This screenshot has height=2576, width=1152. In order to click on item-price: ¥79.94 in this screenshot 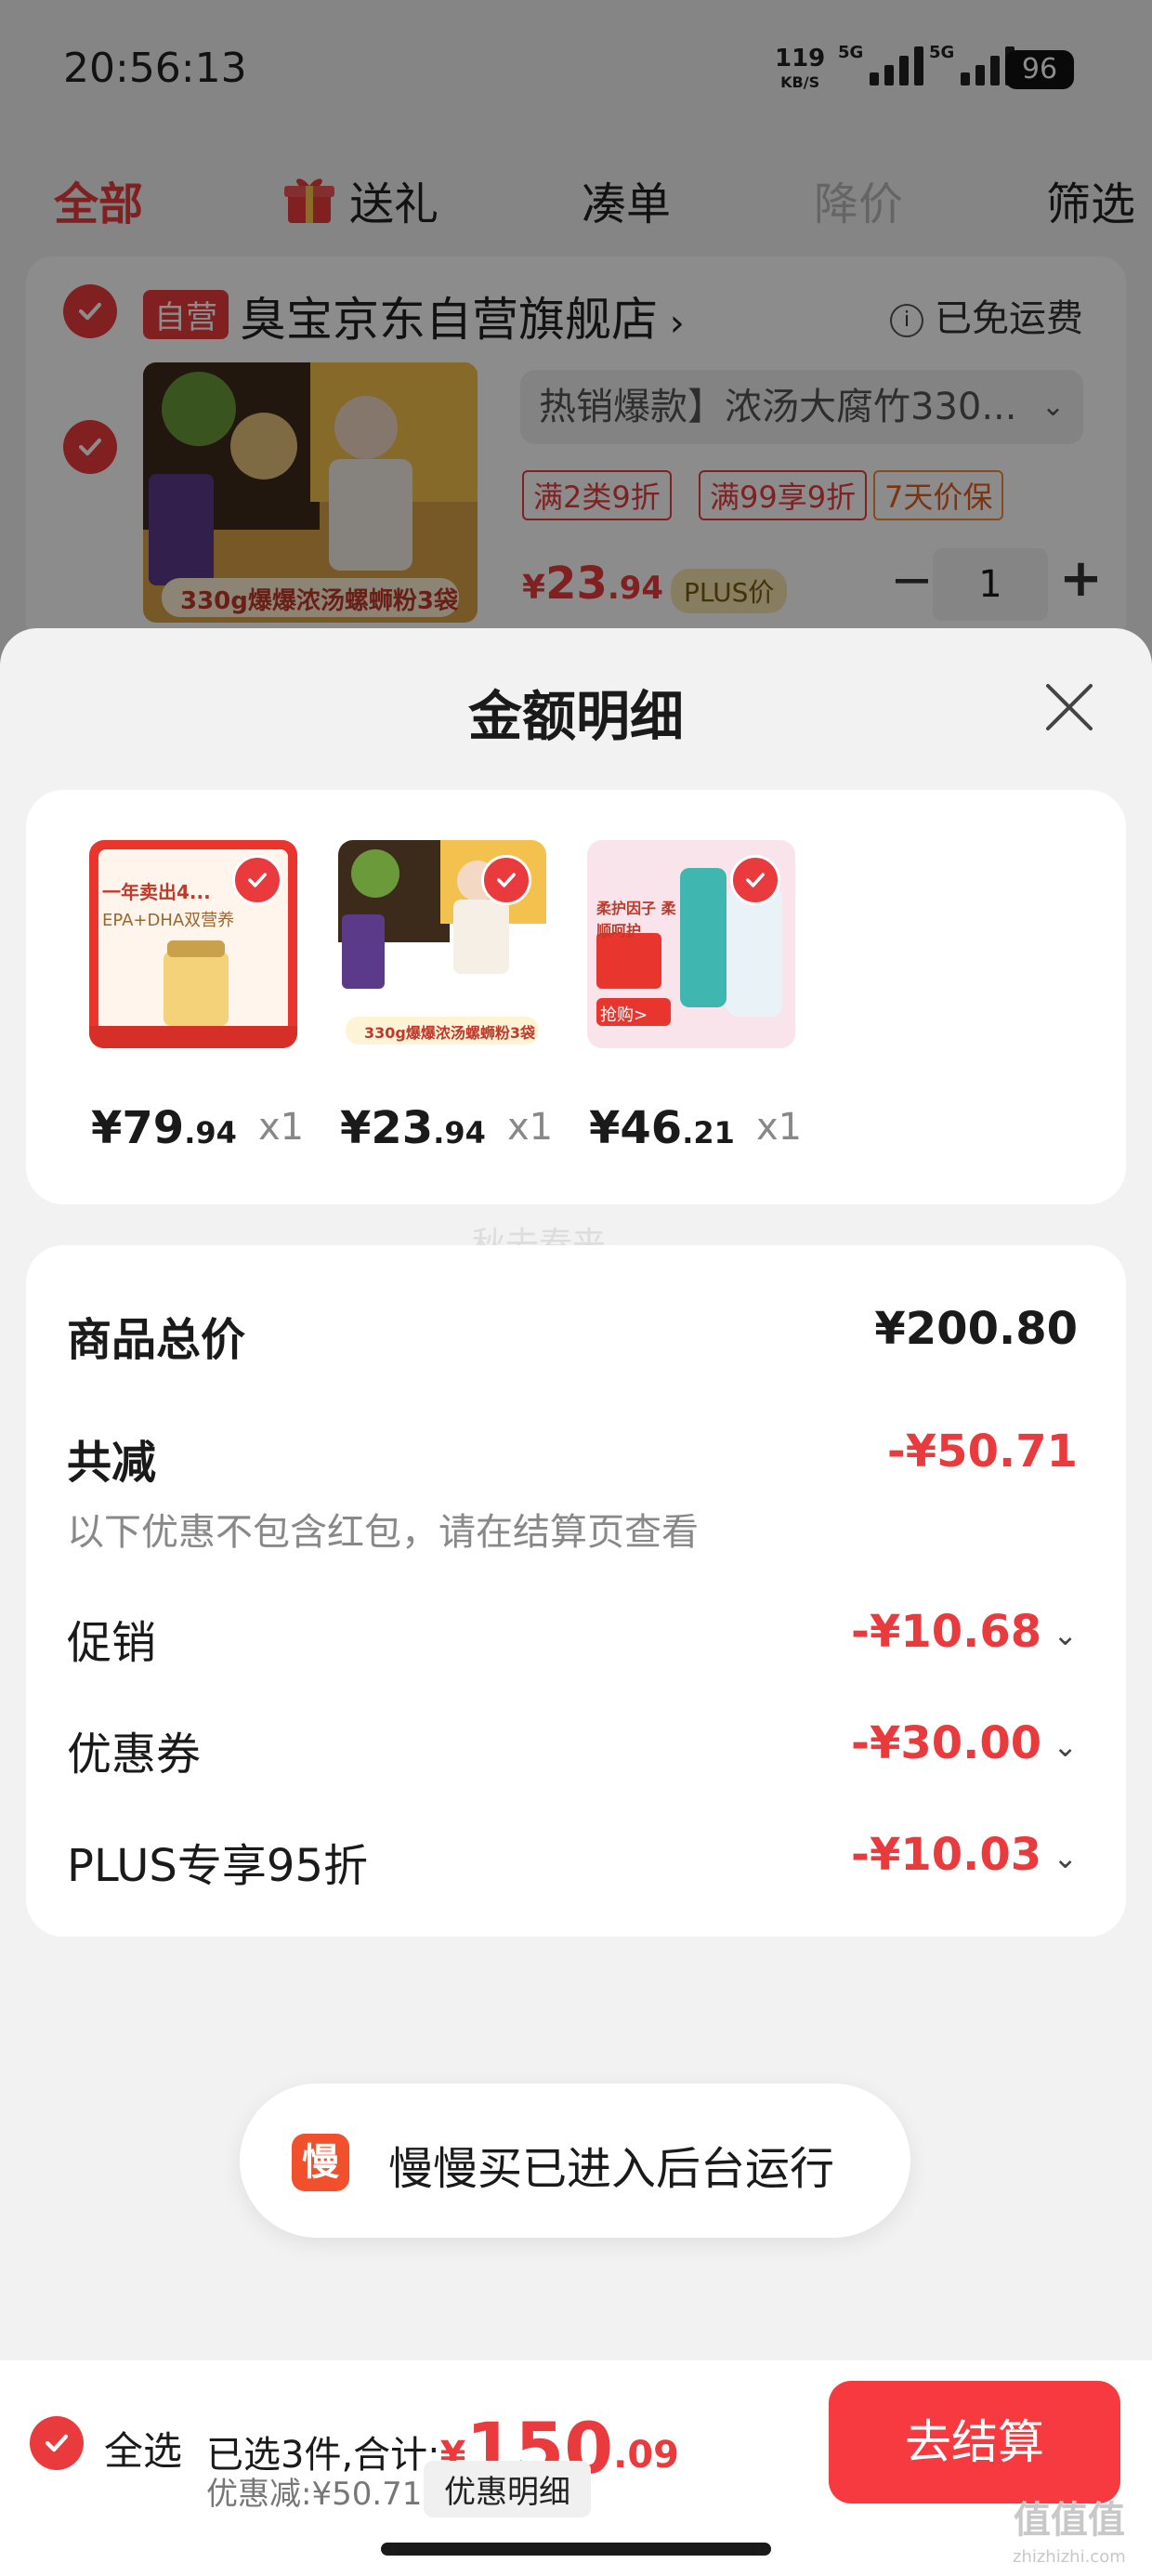, I will do `click(164, 1128)`.